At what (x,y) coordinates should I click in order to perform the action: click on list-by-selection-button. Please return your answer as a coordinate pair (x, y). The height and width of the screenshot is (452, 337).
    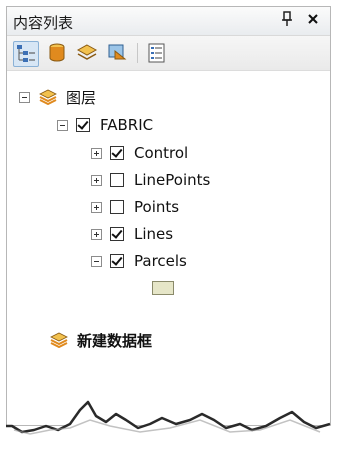
    Looking at the image, I should click on (117, 53).